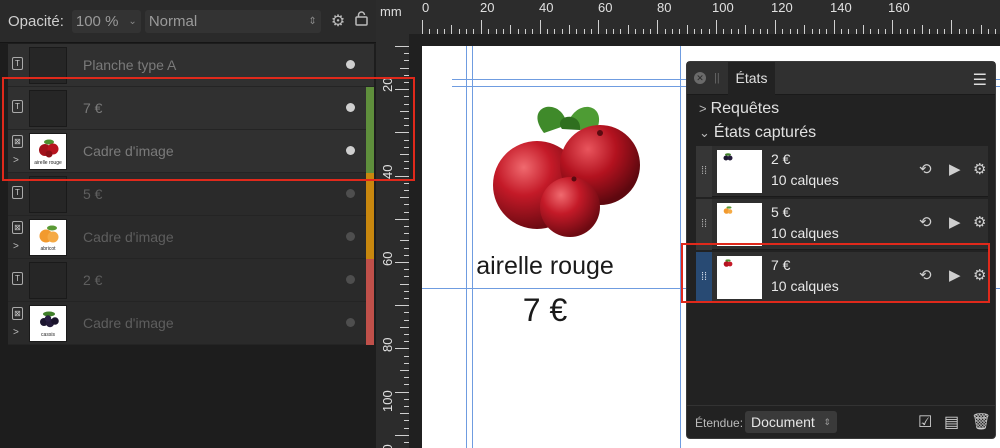 Image resolution: width=1000 pixels, height=448 pixels. Describe the element at coordinates (781, 212) in the screenshot. I see `state-price: 5 €` at that location.